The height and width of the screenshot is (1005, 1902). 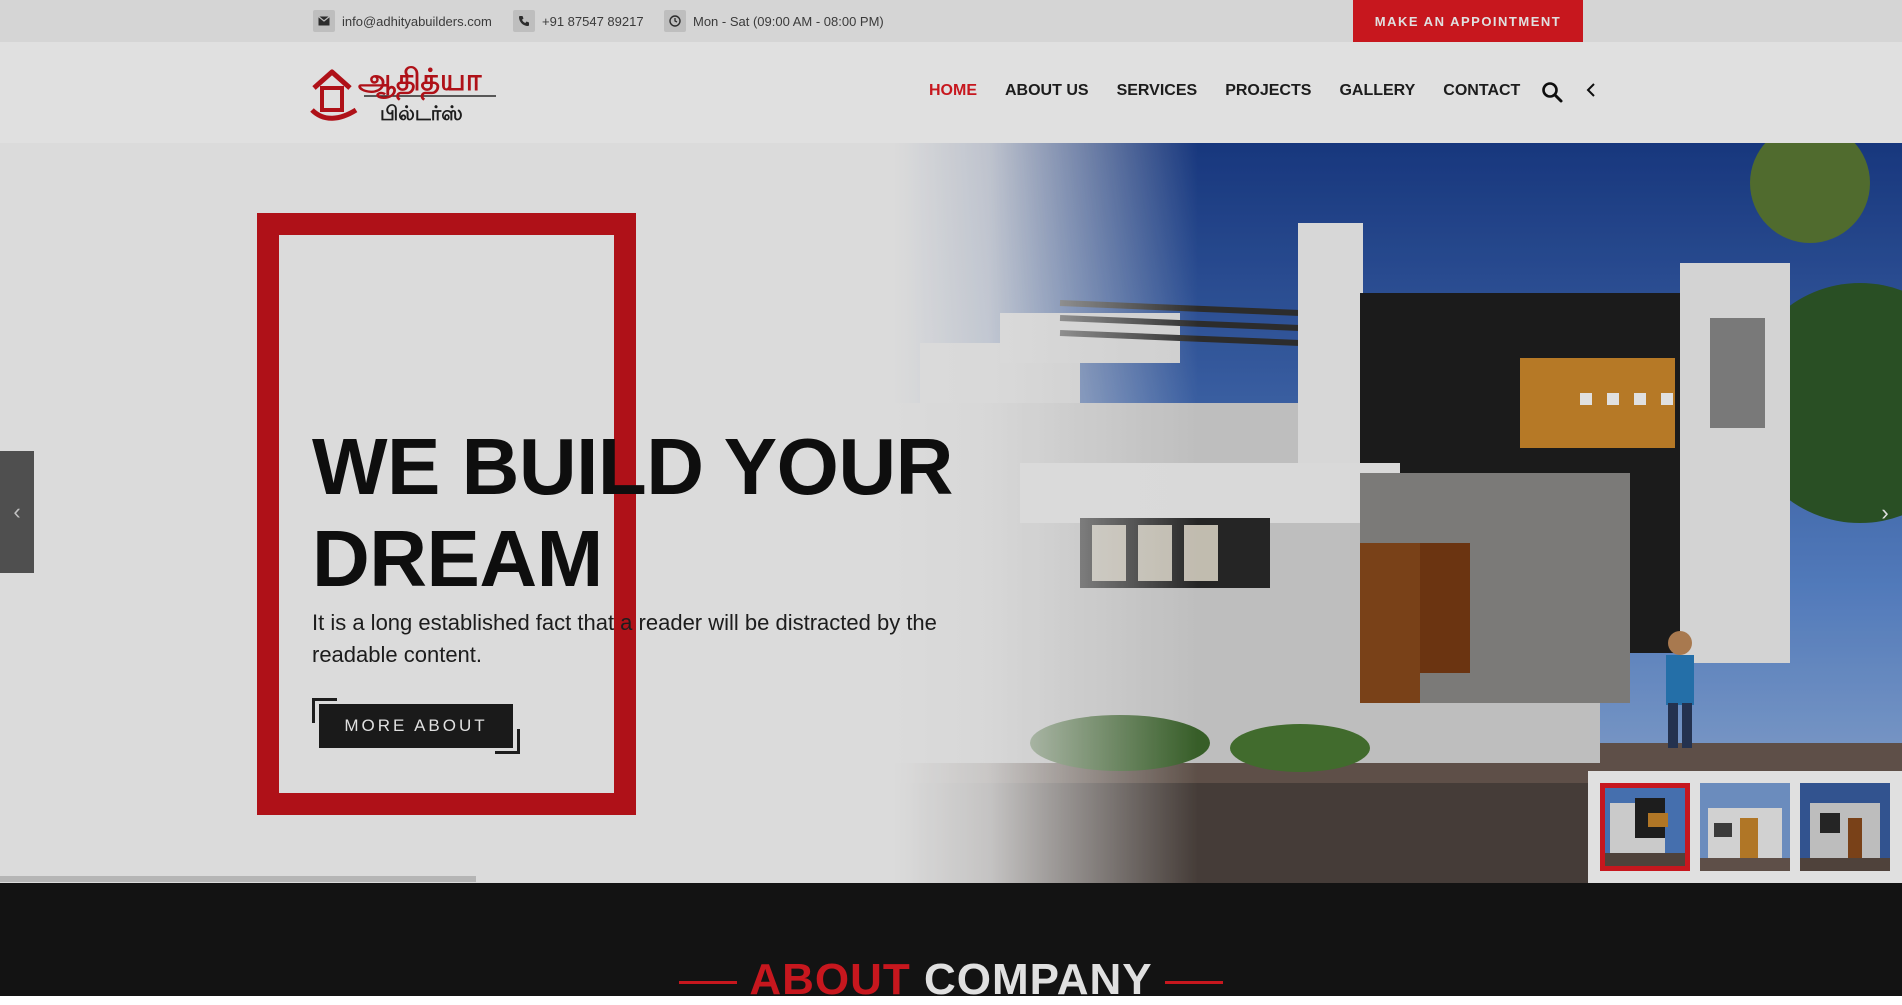 What do you see at coordinates (708, 982) in the screenshot?
I see `heading-rule-left` at bounding box center [708, 982].